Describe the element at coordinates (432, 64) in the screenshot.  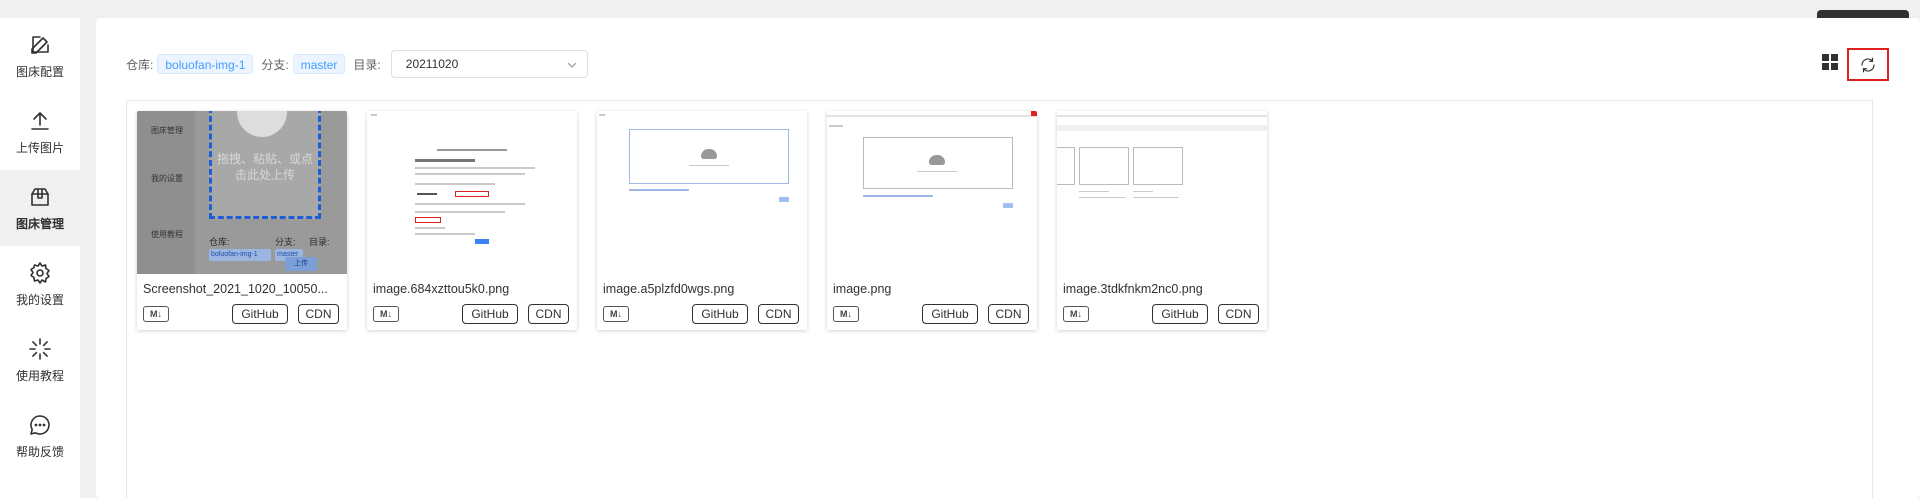
I see `dir-select-value: 20211020` at that location.